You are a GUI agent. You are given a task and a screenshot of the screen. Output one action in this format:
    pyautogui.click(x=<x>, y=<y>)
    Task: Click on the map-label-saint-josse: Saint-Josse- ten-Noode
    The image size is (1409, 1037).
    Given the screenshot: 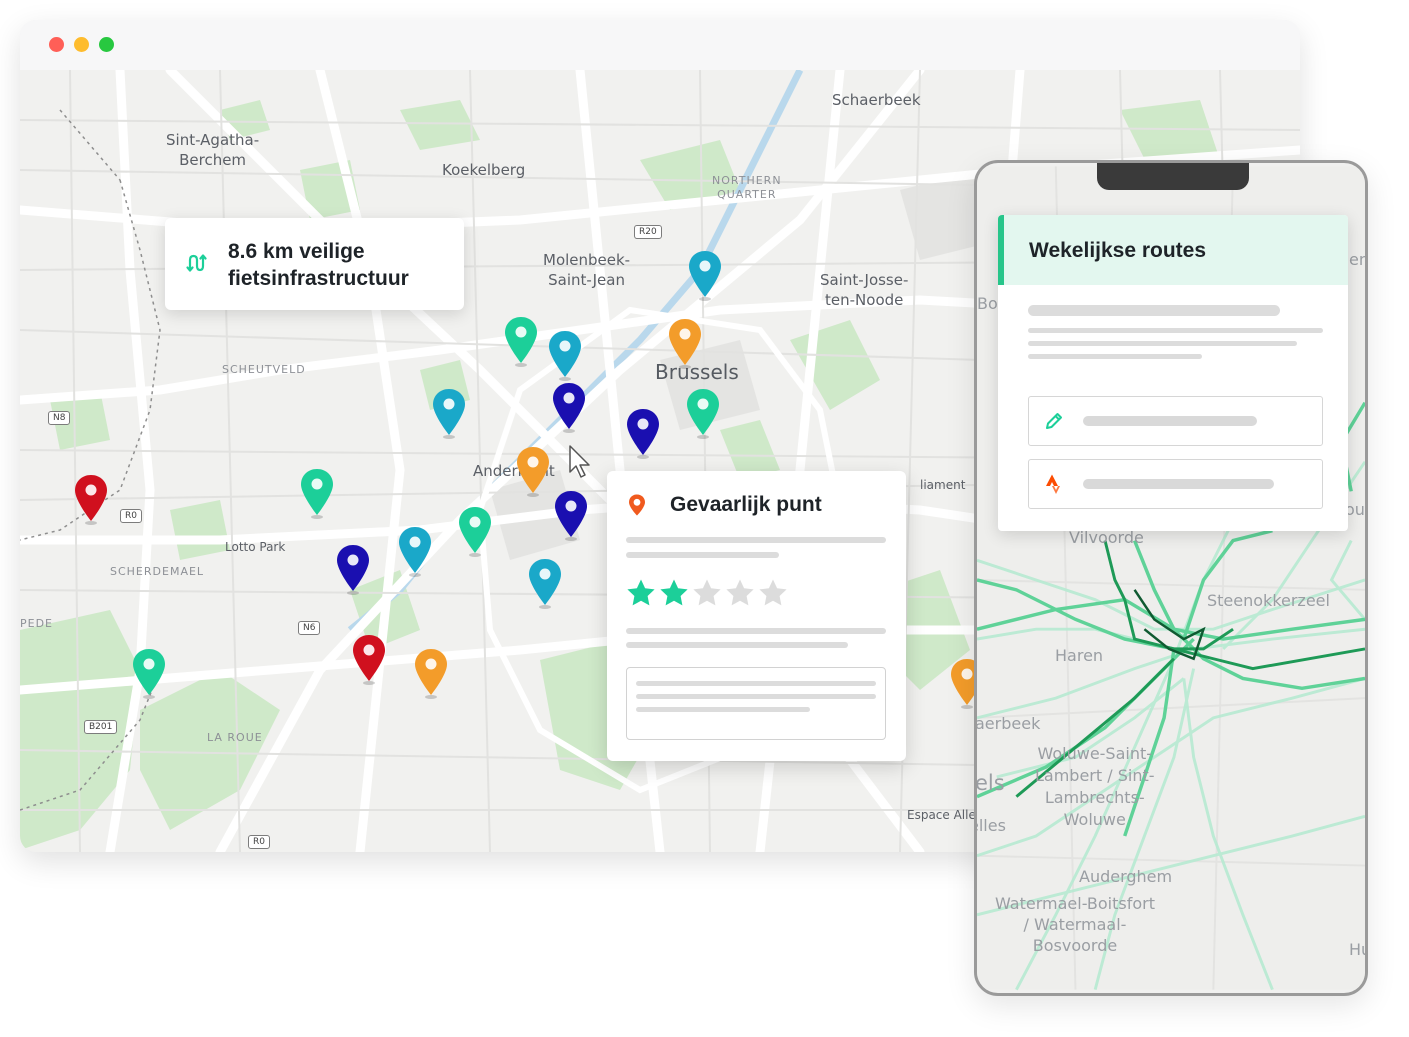 What is the action you would take?
    pyautogui.click(x=864, y=290)
    